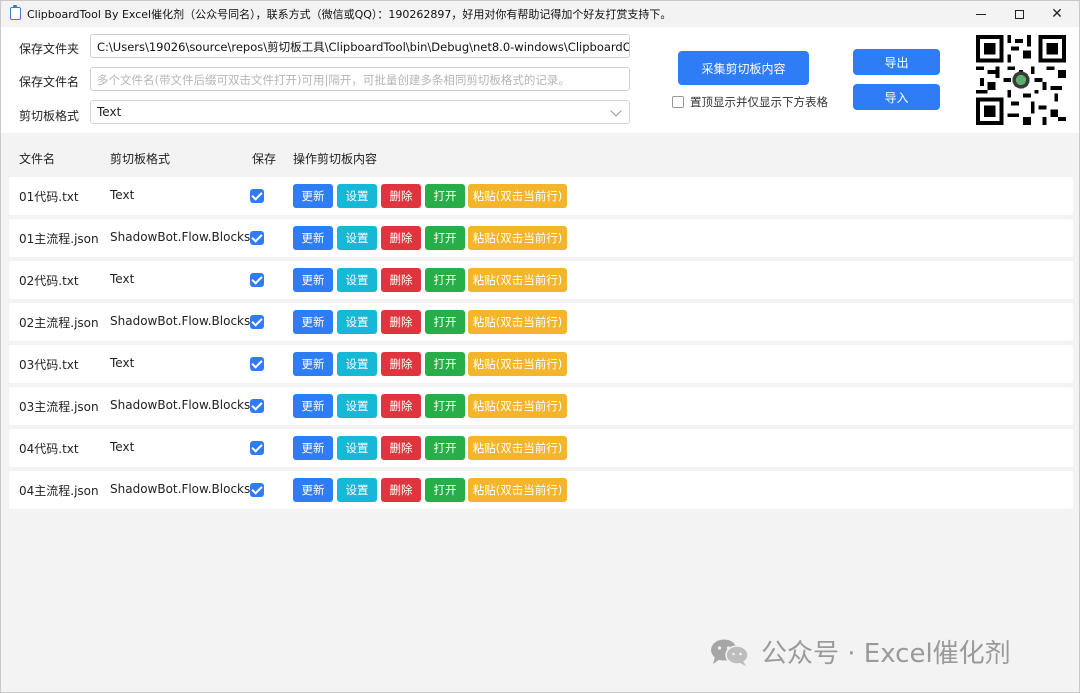 The image size is (1080, 693). I want to click on format-label: 剪切板格式, so click(49, 116).